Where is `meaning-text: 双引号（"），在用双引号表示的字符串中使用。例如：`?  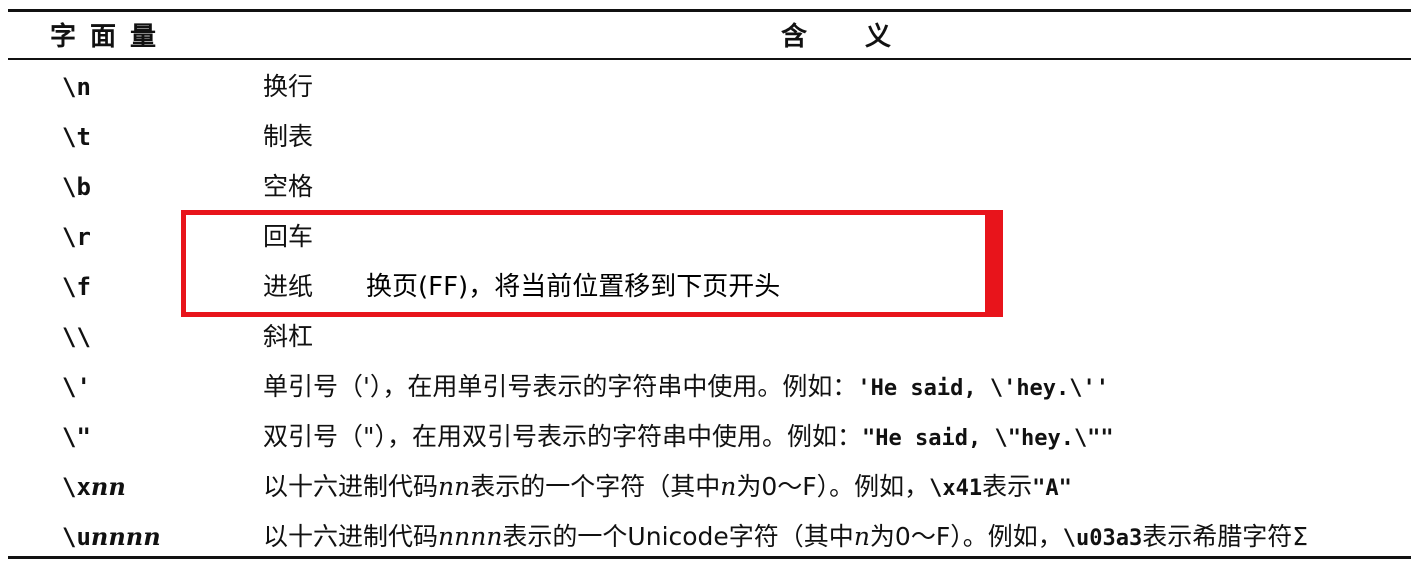 meaning-text: 双引号（"），在用双引号表示的字符串中使用。例如： is located at coordinates (563, 436).